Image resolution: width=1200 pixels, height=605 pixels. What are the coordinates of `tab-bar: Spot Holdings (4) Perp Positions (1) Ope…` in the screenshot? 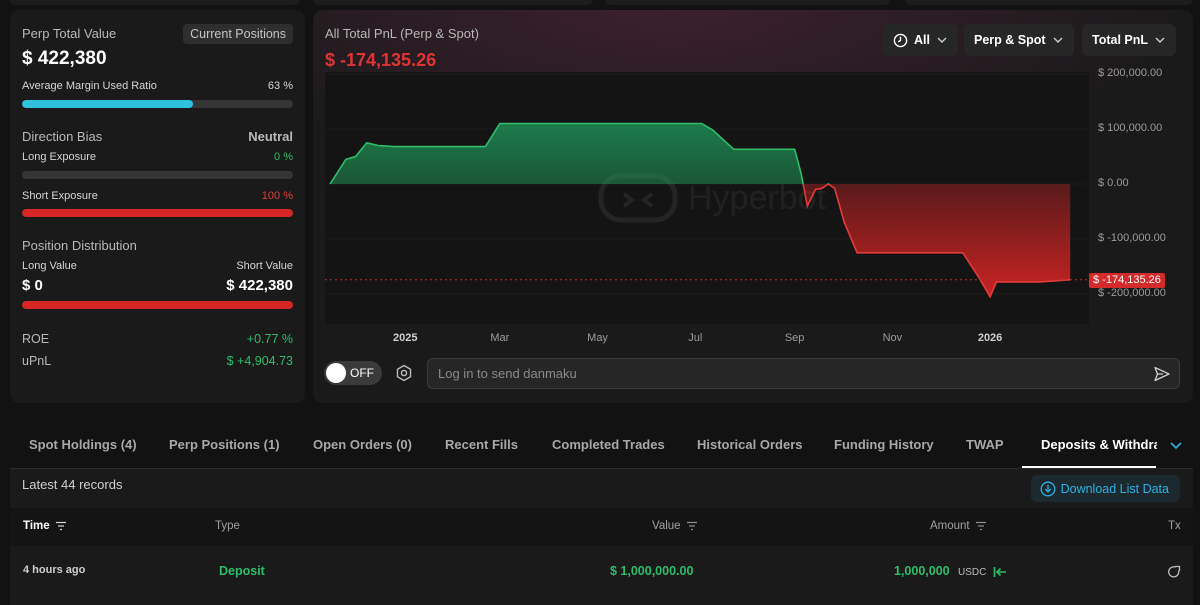 It's located at (601, 444).